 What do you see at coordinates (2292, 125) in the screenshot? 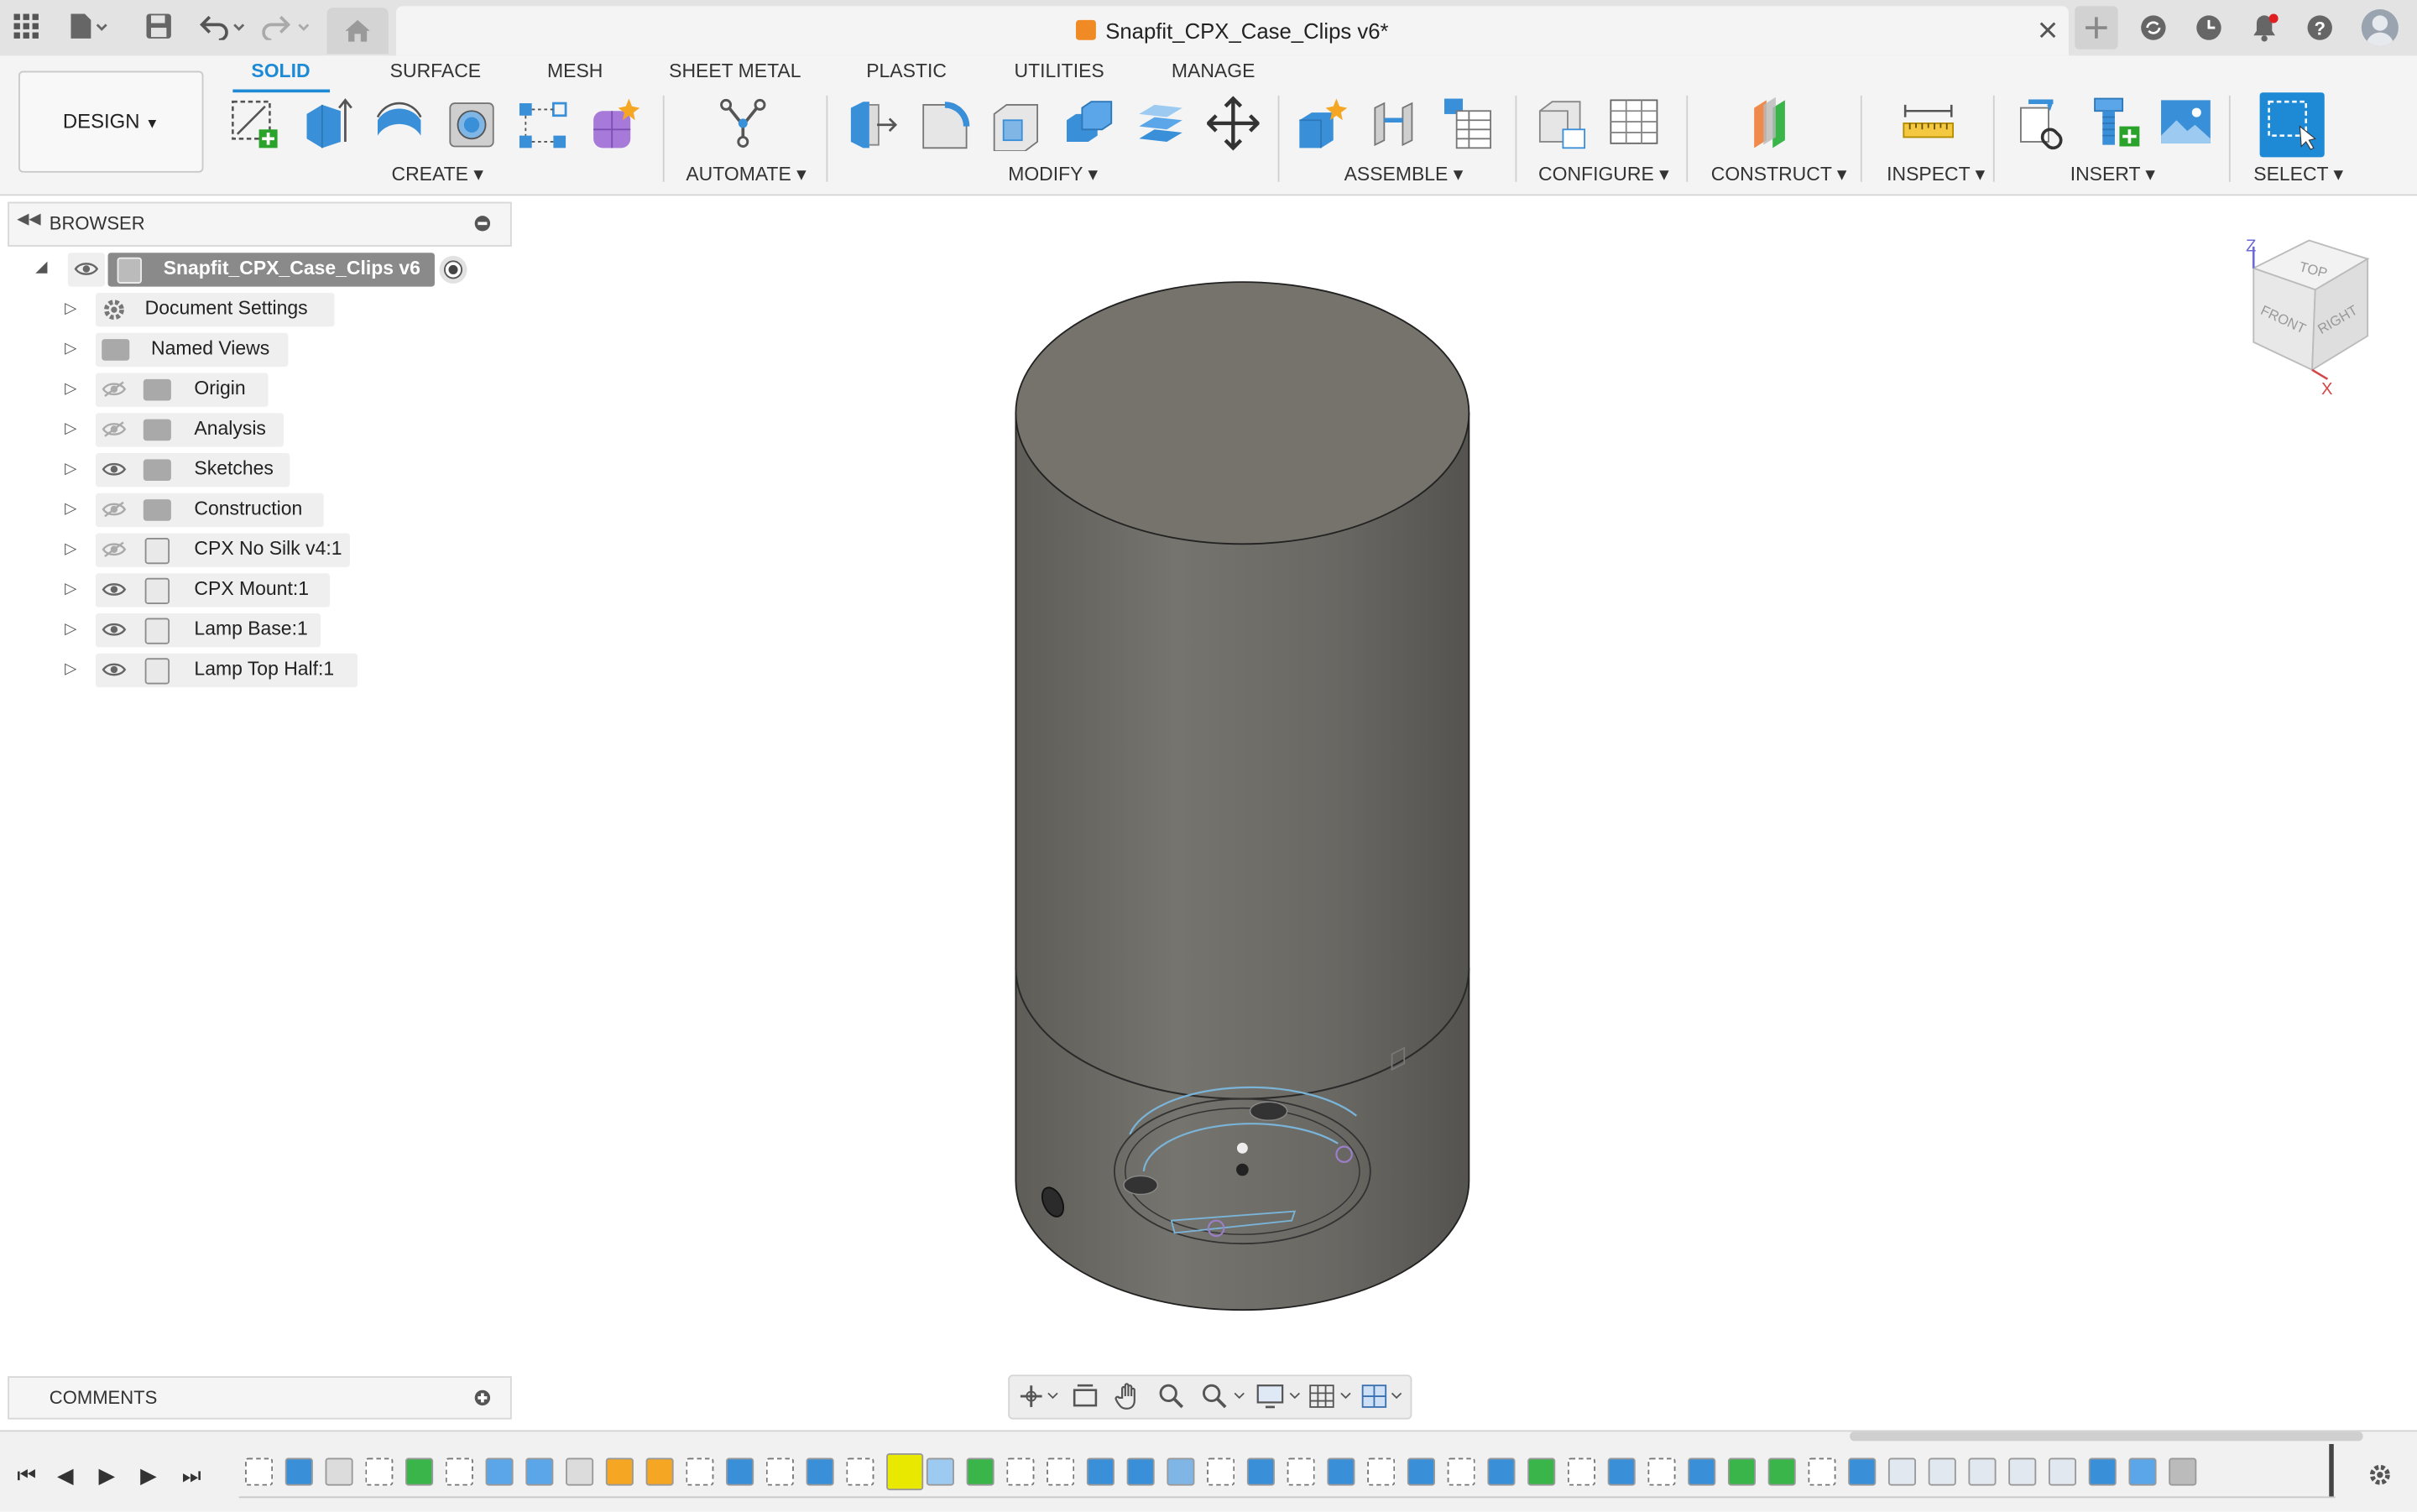
I see `select-tool-button` at bounding box center [2292, 125].